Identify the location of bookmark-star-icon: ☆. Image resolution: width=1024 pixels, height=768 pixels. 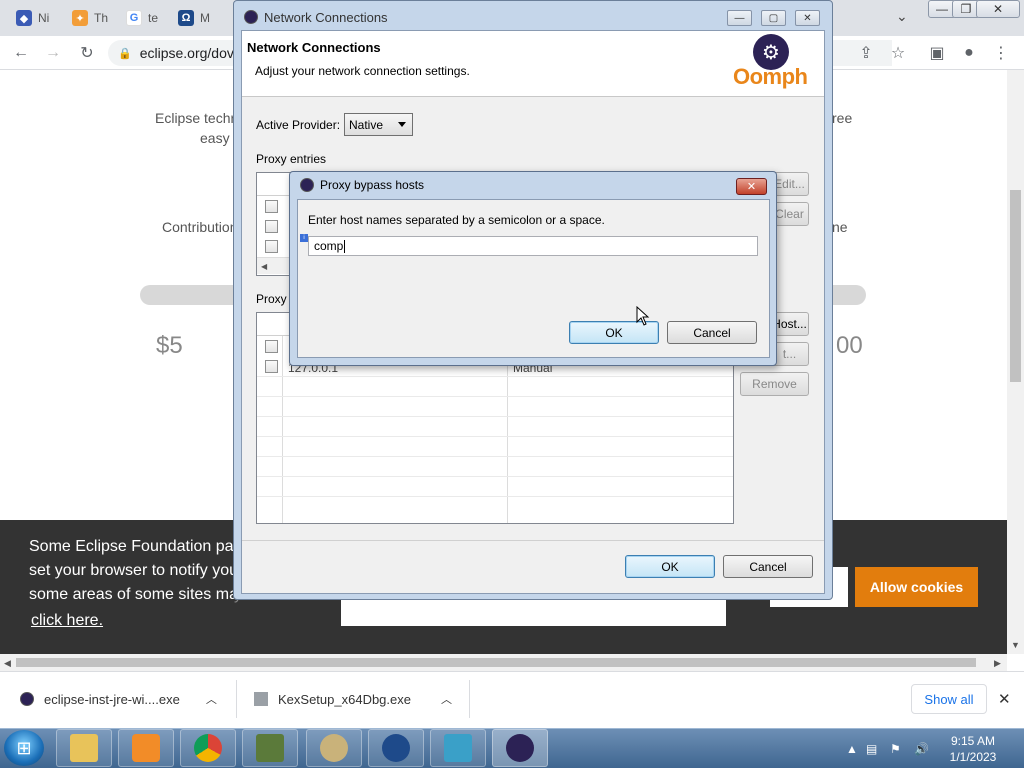
(898, 53).